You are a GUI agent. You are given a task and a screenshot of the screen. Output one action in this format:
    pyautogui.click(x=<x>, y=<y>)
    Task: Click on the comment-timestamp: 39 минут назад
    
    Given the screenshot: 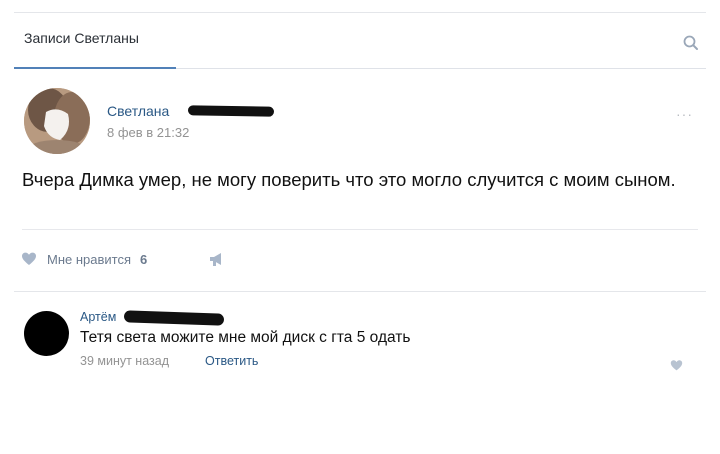 What is the action you would take?
    pyautogui.click(x=124, y=361)
    